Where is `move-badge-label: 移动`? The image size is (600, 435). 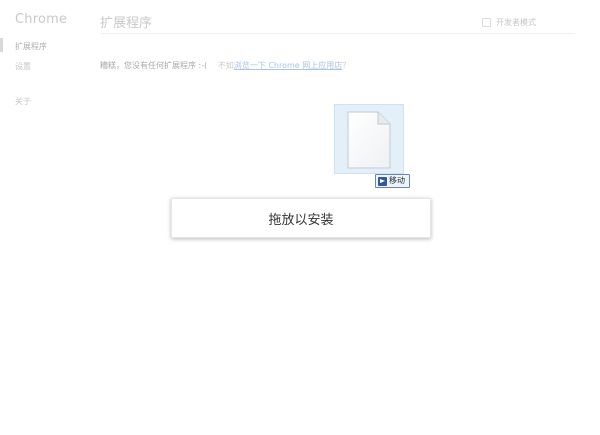 move-badge-label: 移动 is located at coordinates (397, 180).